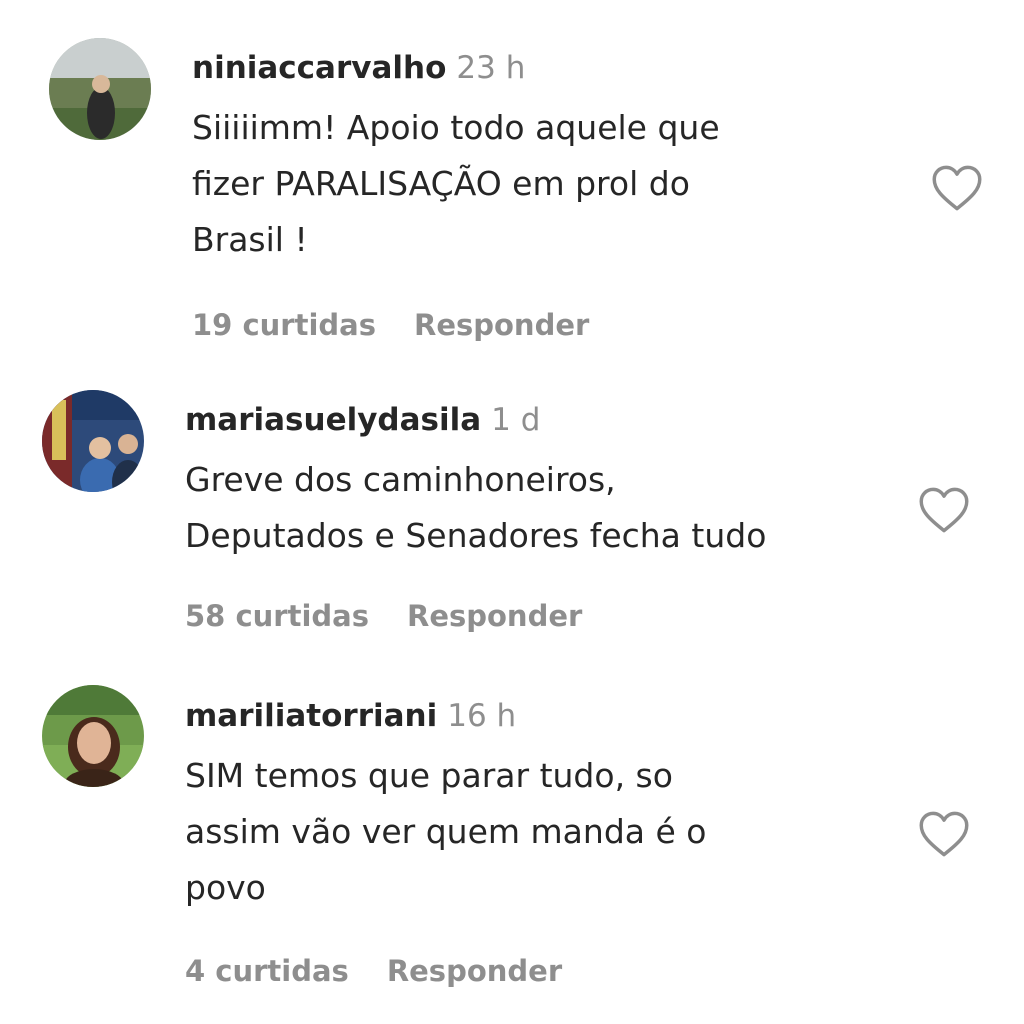 This screenshot has height=1024, width=1024. I want to click on comment-header: mariasuelydasila 1 d, so click(362, 420).